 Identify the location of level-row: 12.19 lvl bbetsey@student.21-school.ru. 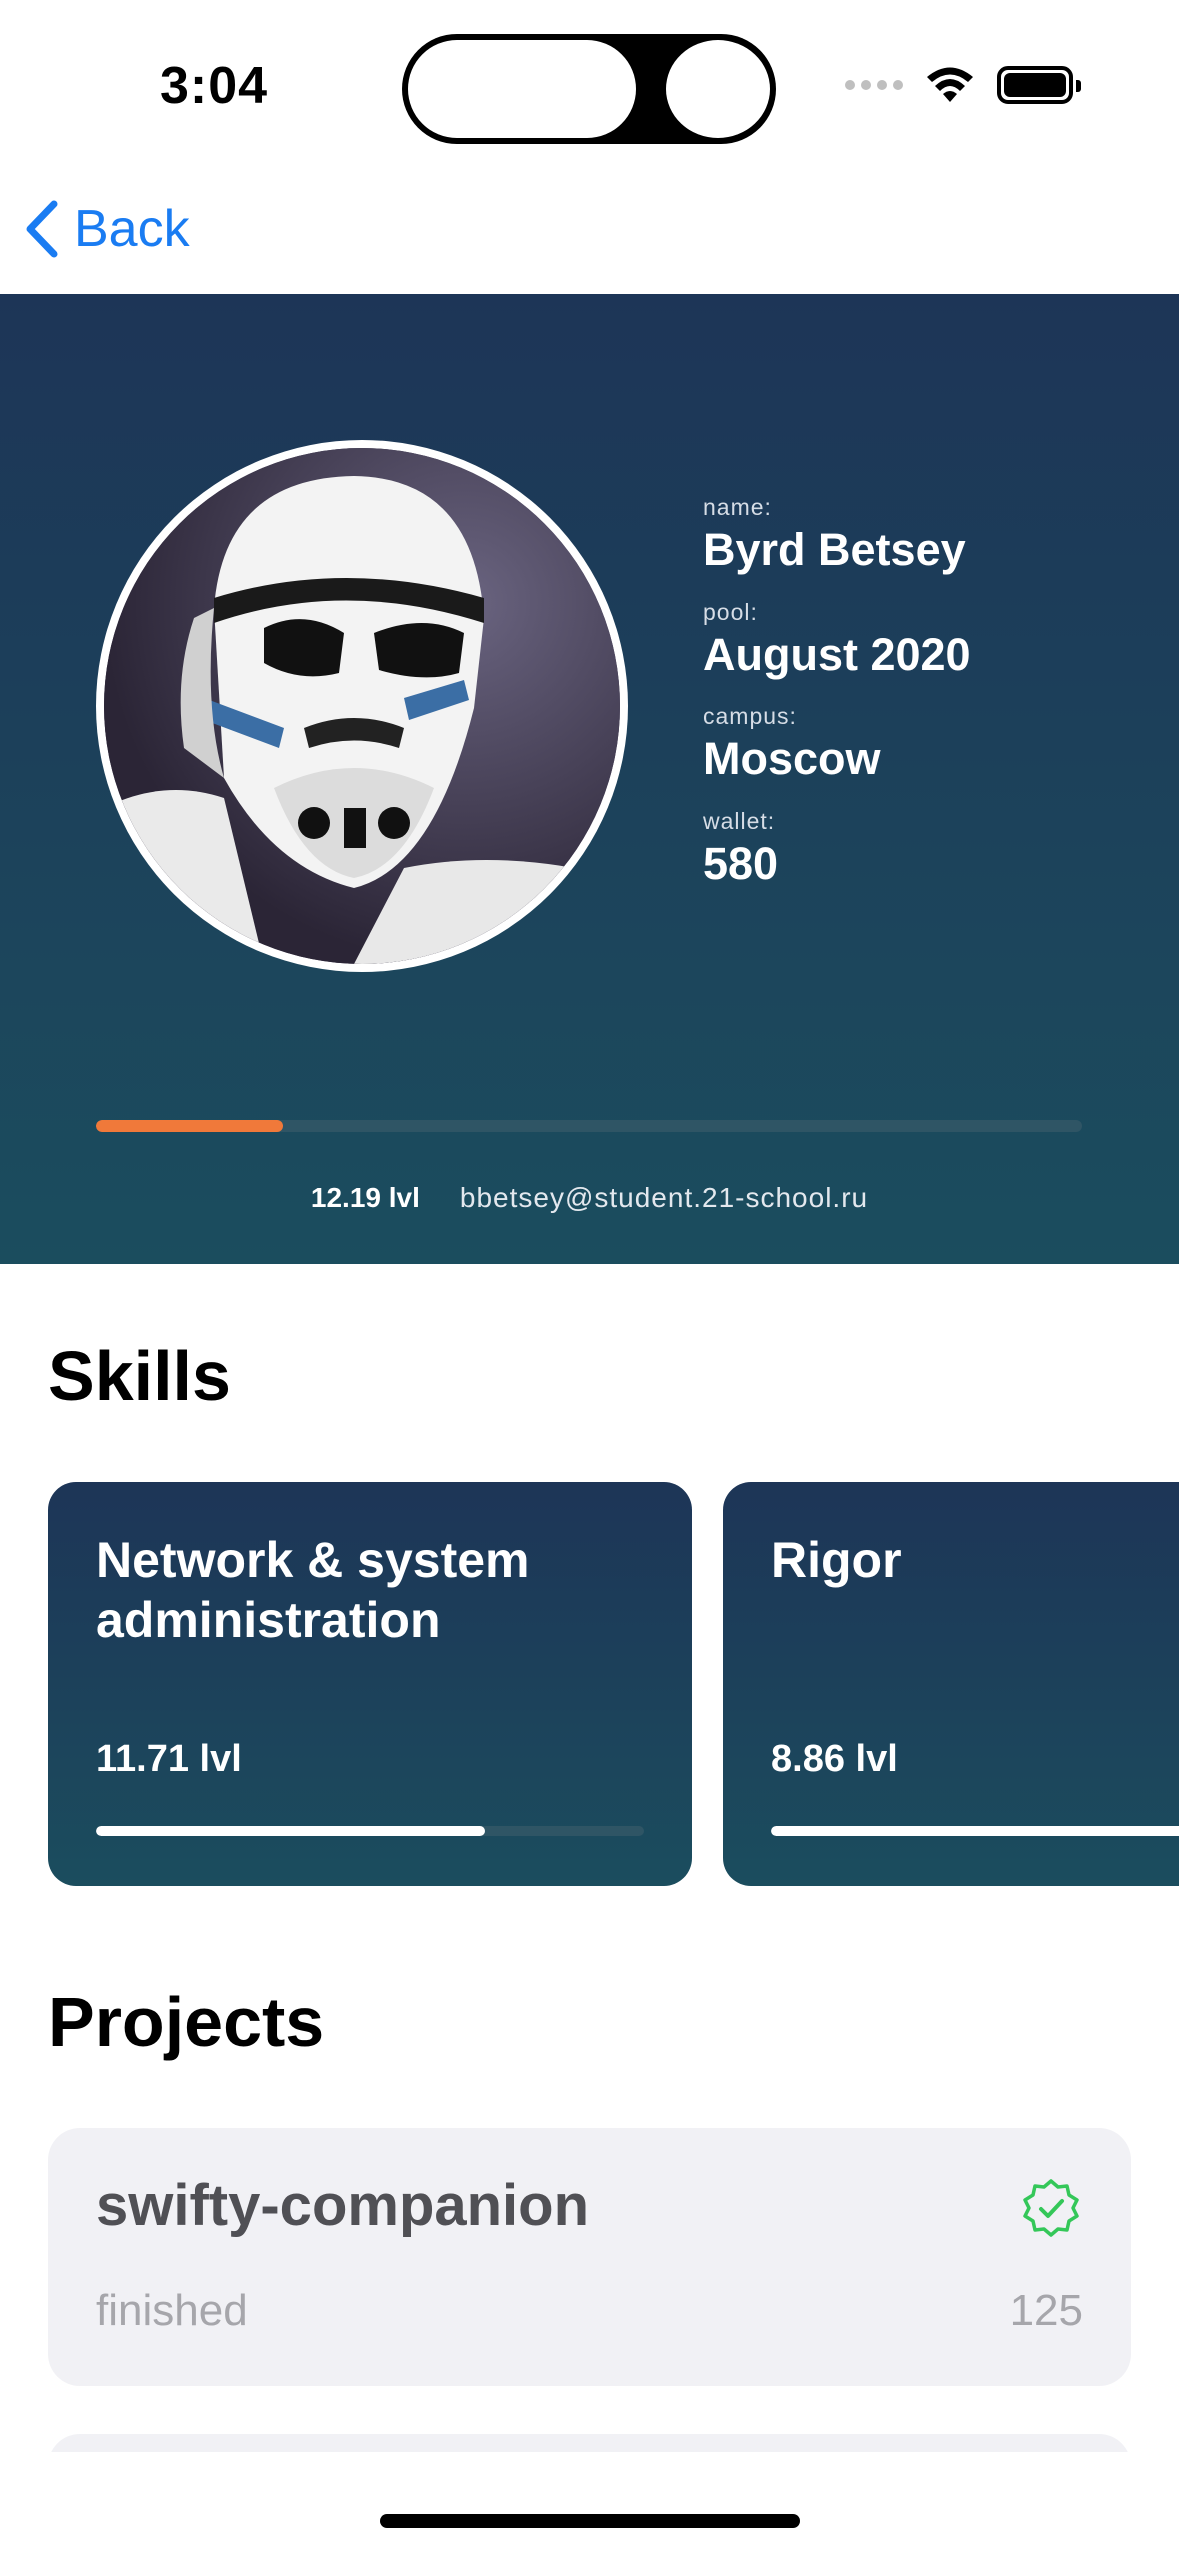
(589, 1198).